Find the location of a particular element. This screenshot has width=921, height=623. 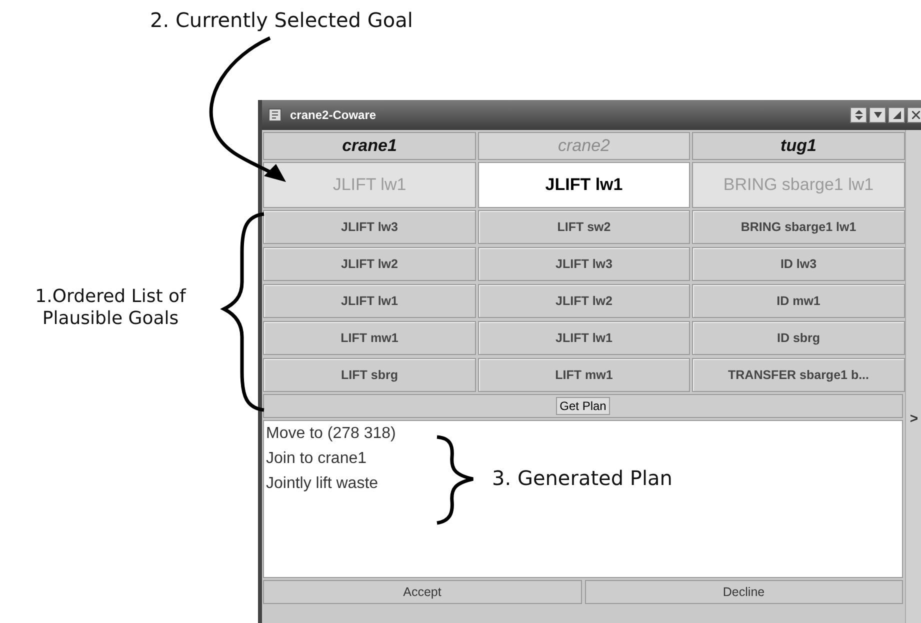

window-title: crane2-Coware is located at coordinates (333, 115).